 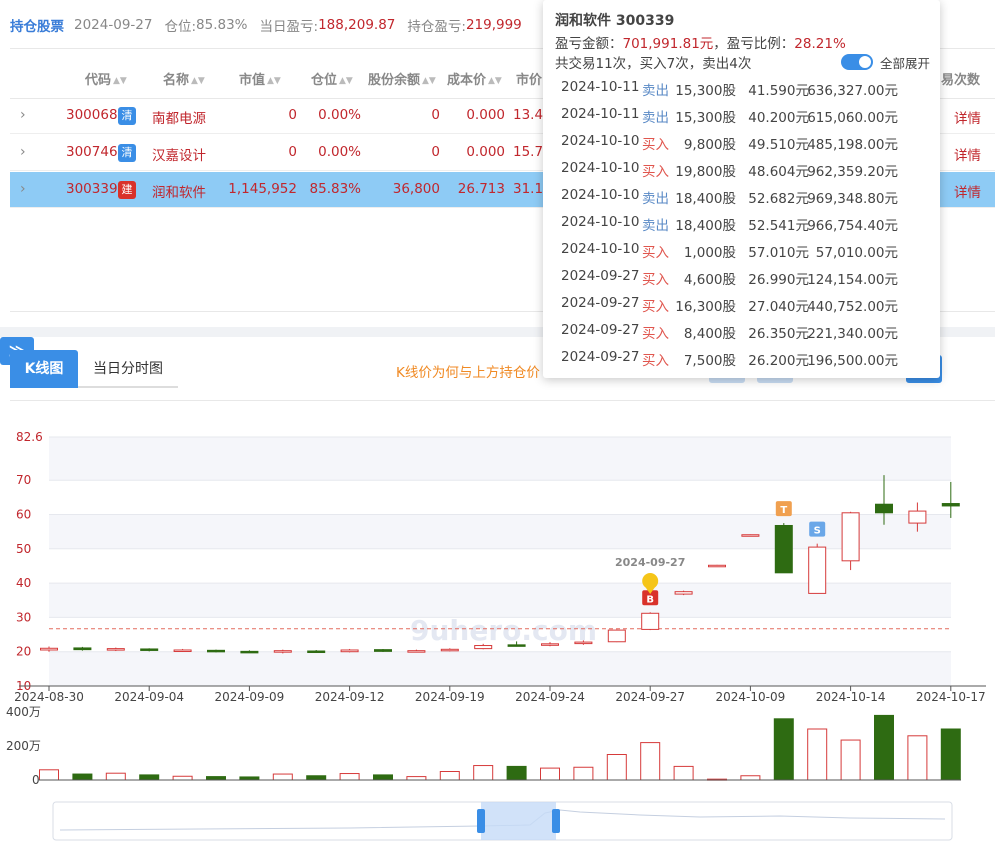 I want to click on x-tick-label: 2024-09-09, so click(x=250, y=697).